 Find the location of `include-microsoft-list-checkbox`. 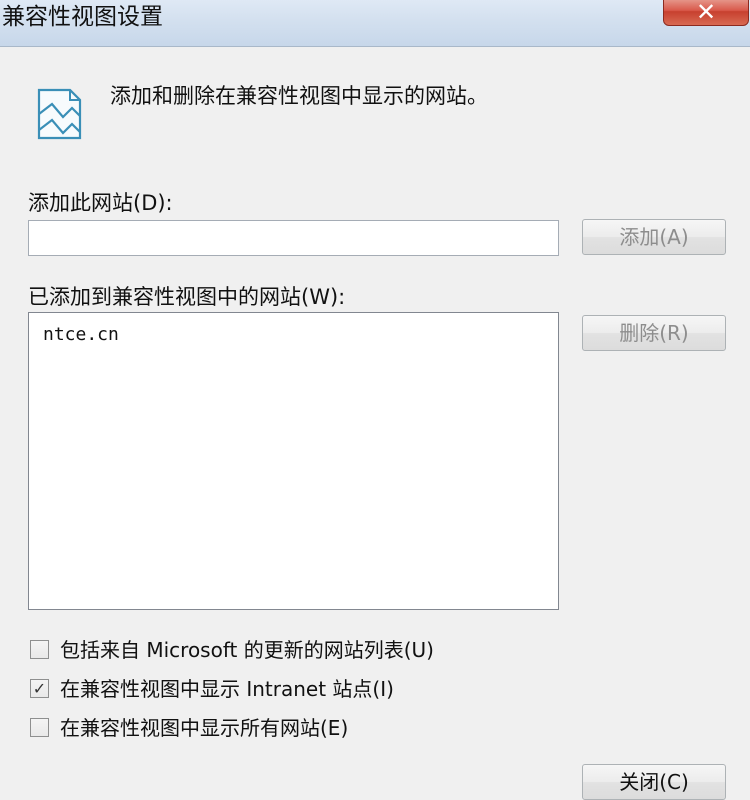

include-microsoft-list-checkbox is located at coordinates (39, 649).